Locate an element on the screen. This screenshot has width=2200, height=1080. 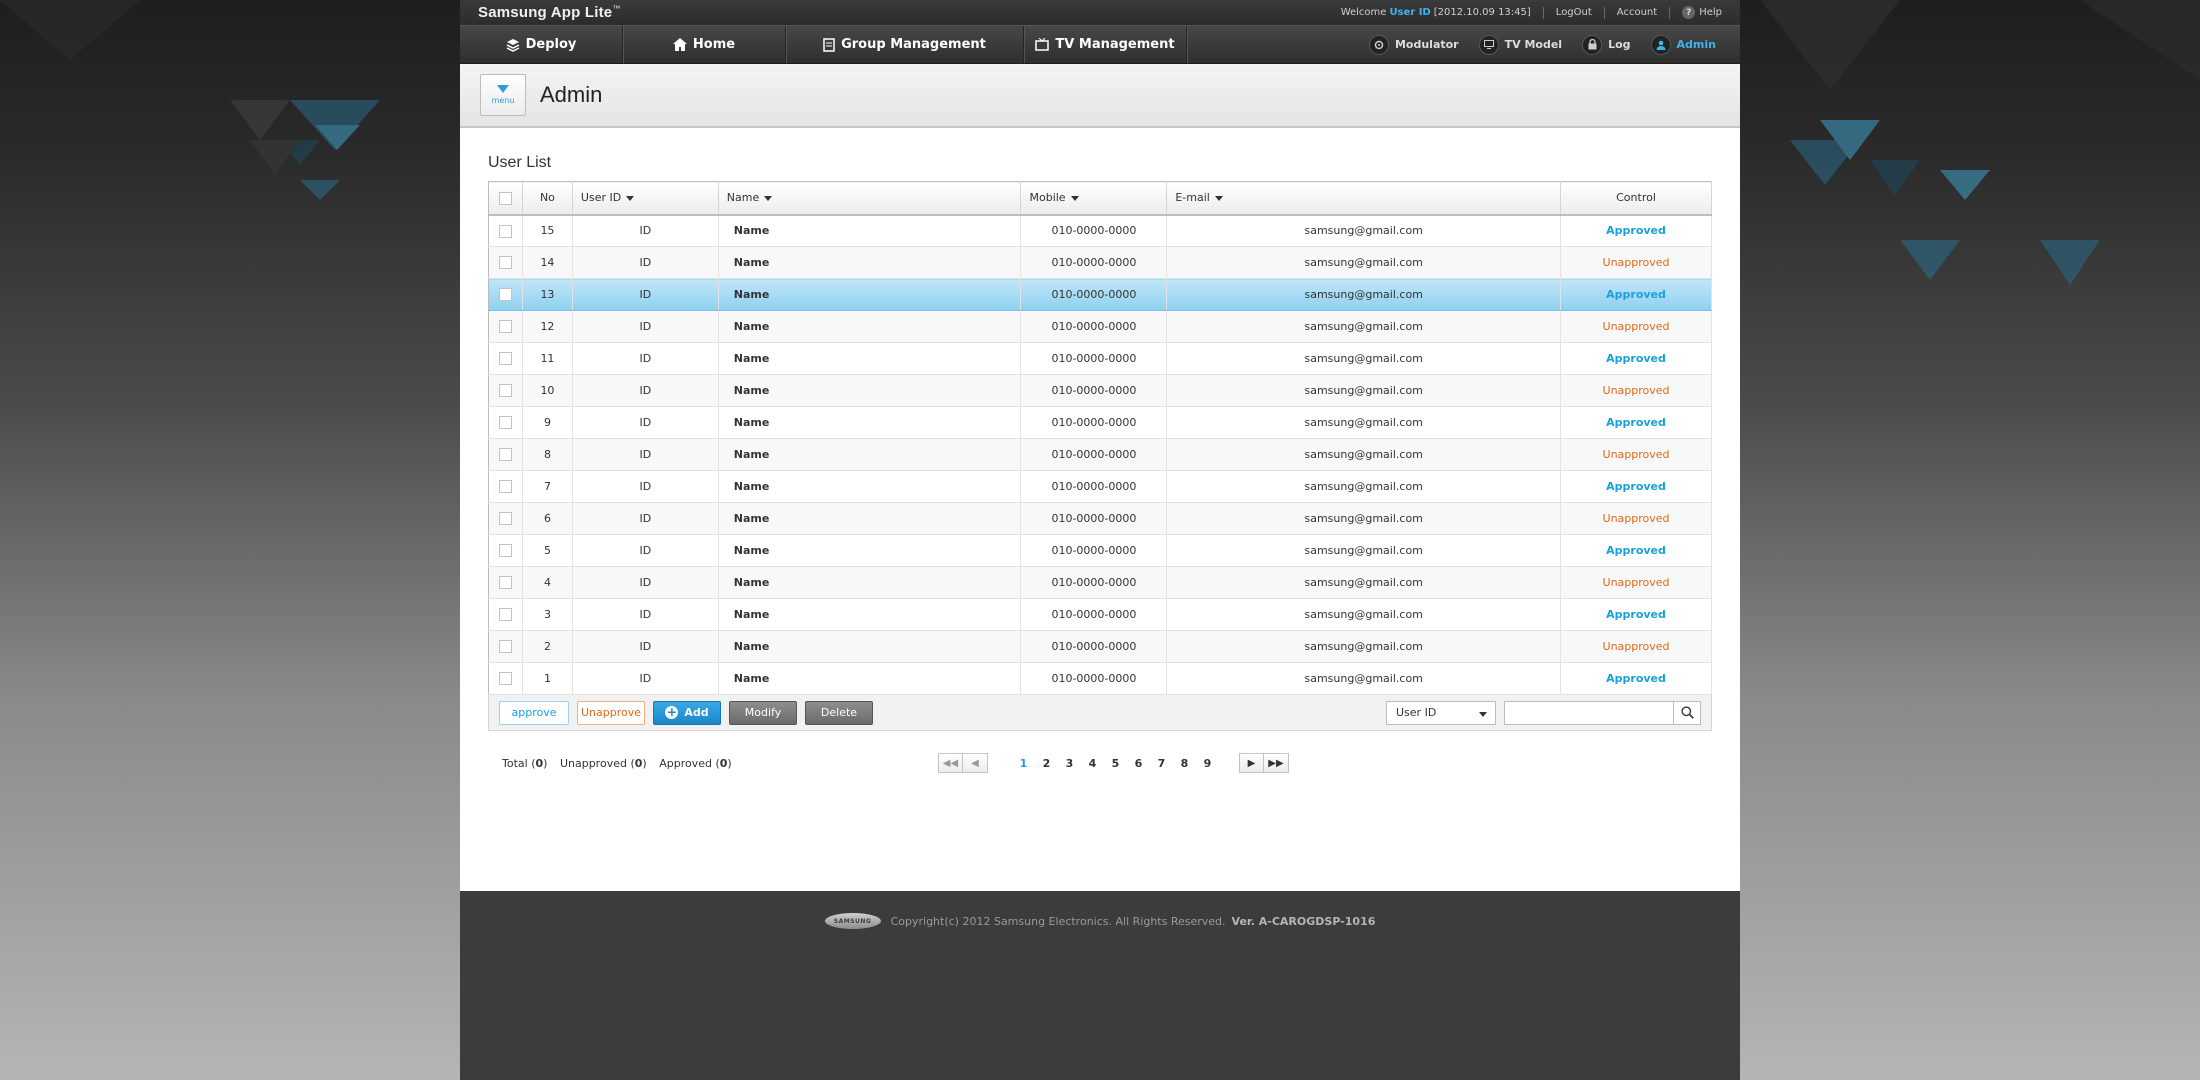
cell-mobile: 010-0000-0000 is located at coordinates (1094, 486).